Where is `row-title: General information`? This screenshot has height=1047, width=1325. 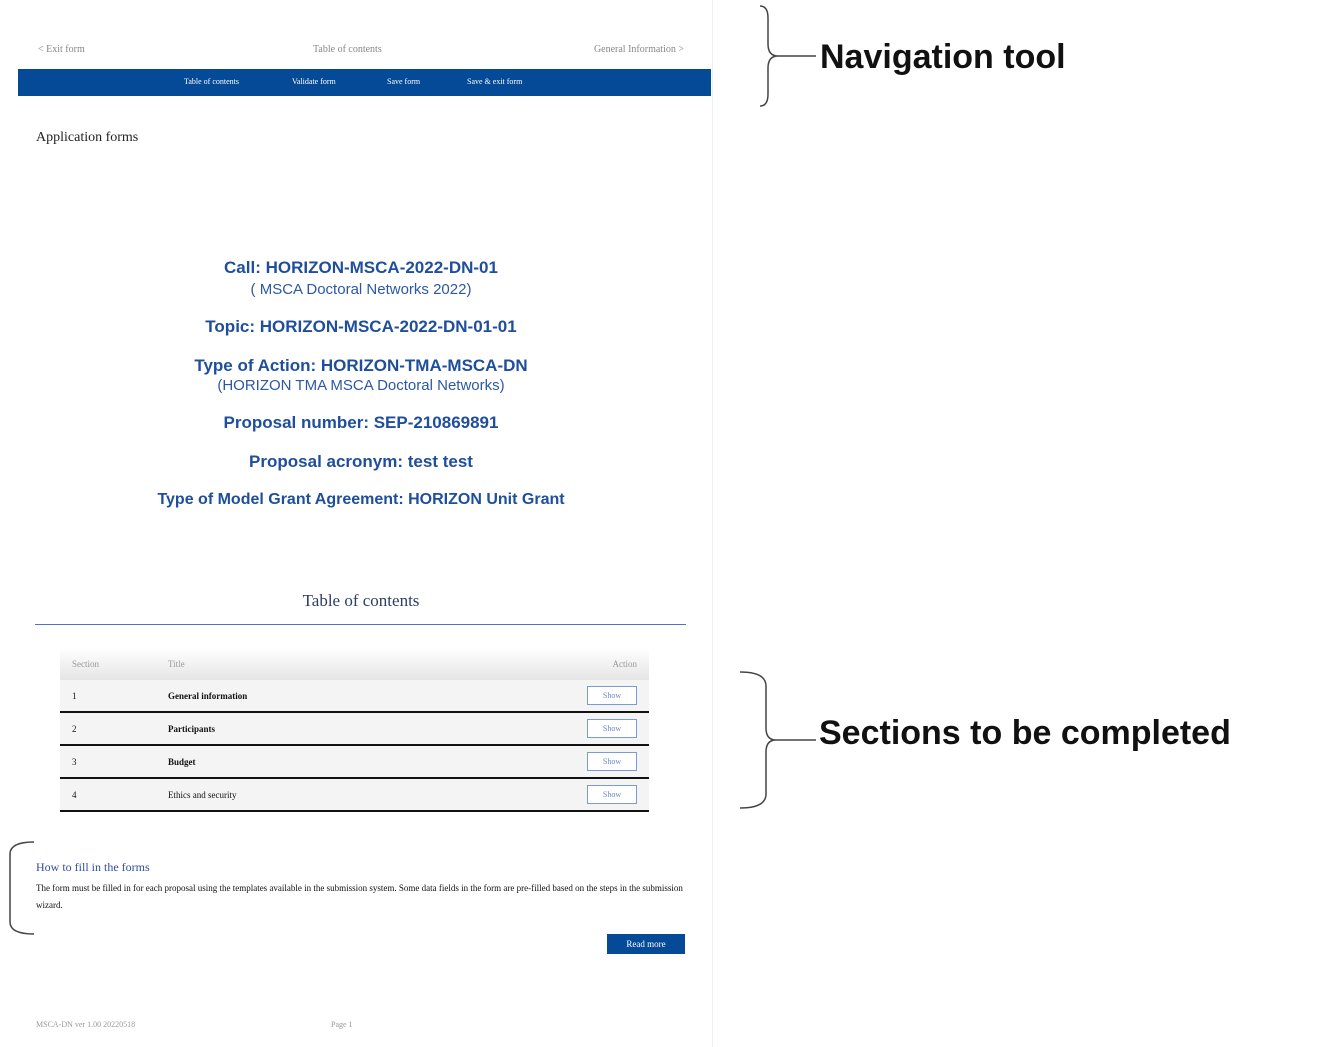
row-title: General information is located at coordinates (208, 695).